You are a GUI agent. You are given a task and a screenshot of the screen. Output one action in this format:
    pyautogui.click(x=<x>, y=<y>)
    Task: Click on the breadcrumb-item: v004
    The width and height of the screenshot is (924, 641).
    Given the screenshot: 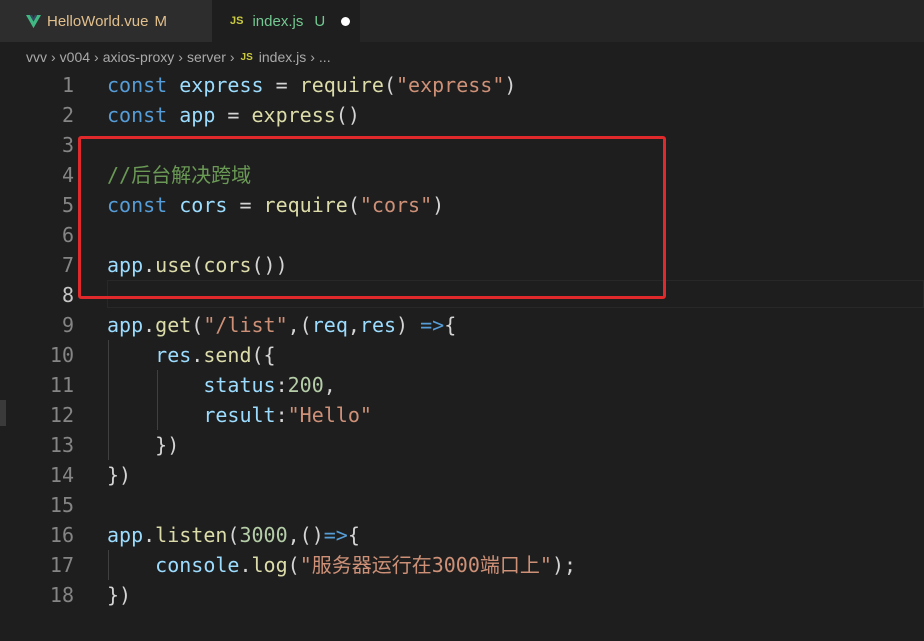 What is the action you would take?
    pyautogui.click(x=75, y=57)
    